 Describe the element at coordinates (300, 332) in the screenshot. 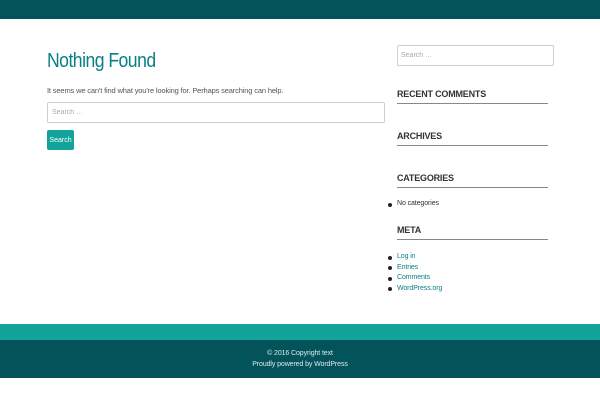

I see `footer-widget-strip` at that location.